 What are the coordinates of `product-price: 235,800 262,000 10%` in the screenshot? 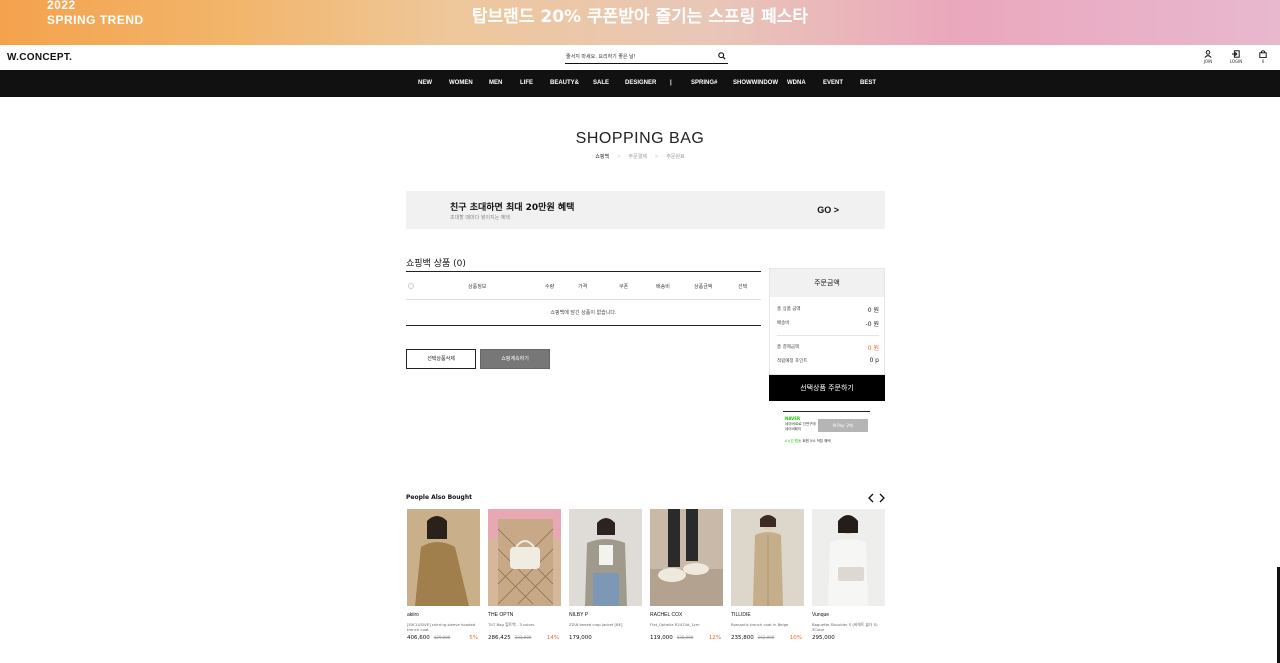 It's located at (767, 639).